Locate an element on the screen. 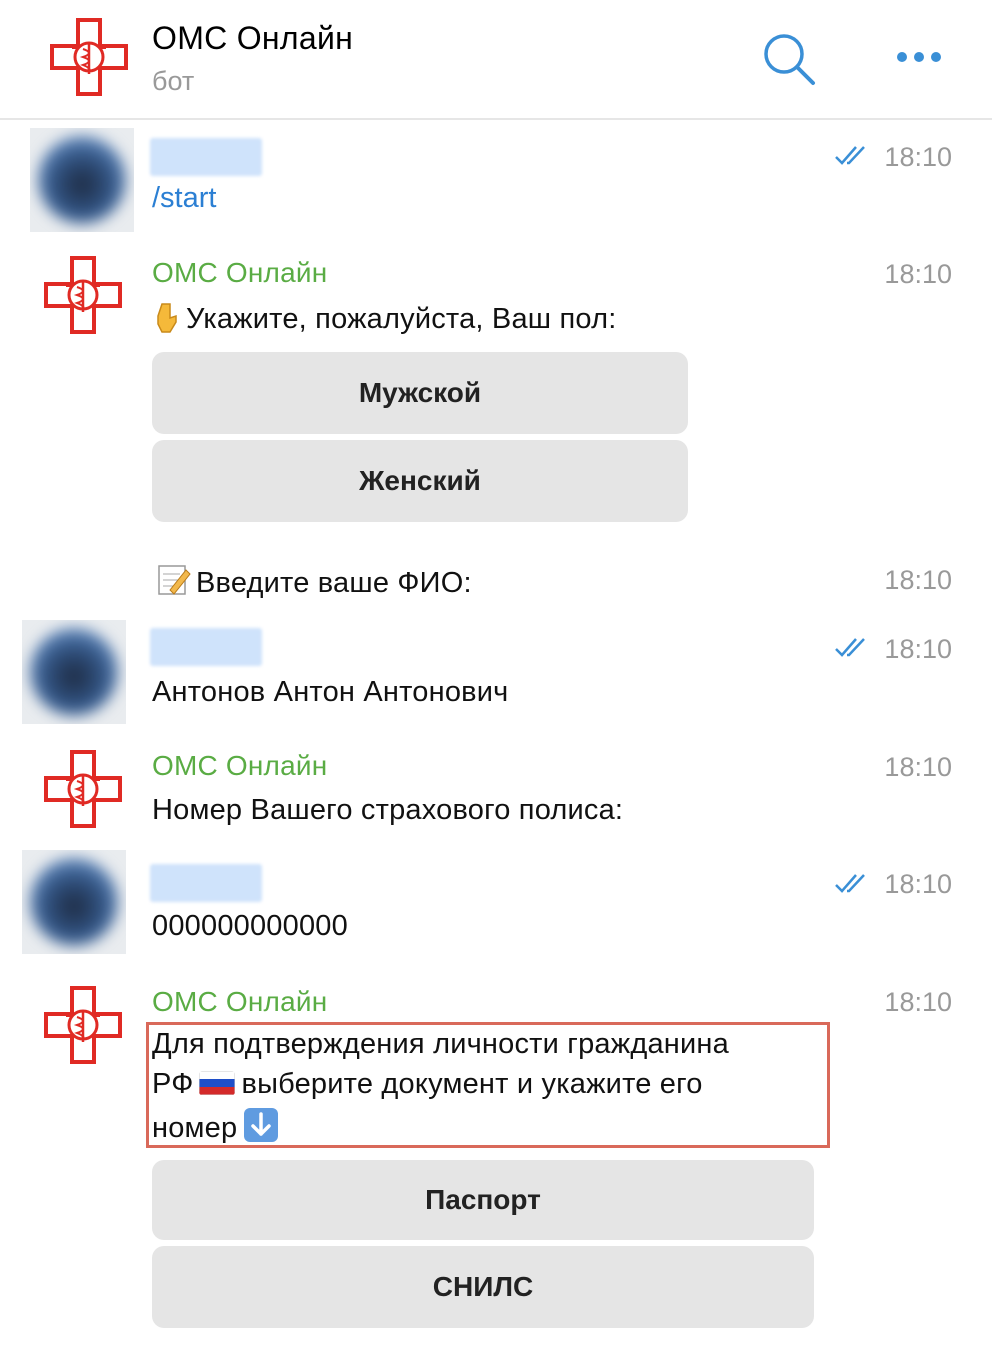 This screenshot has width=992, height=1360. bot-logo-icon is located at coordinates (89, 57).